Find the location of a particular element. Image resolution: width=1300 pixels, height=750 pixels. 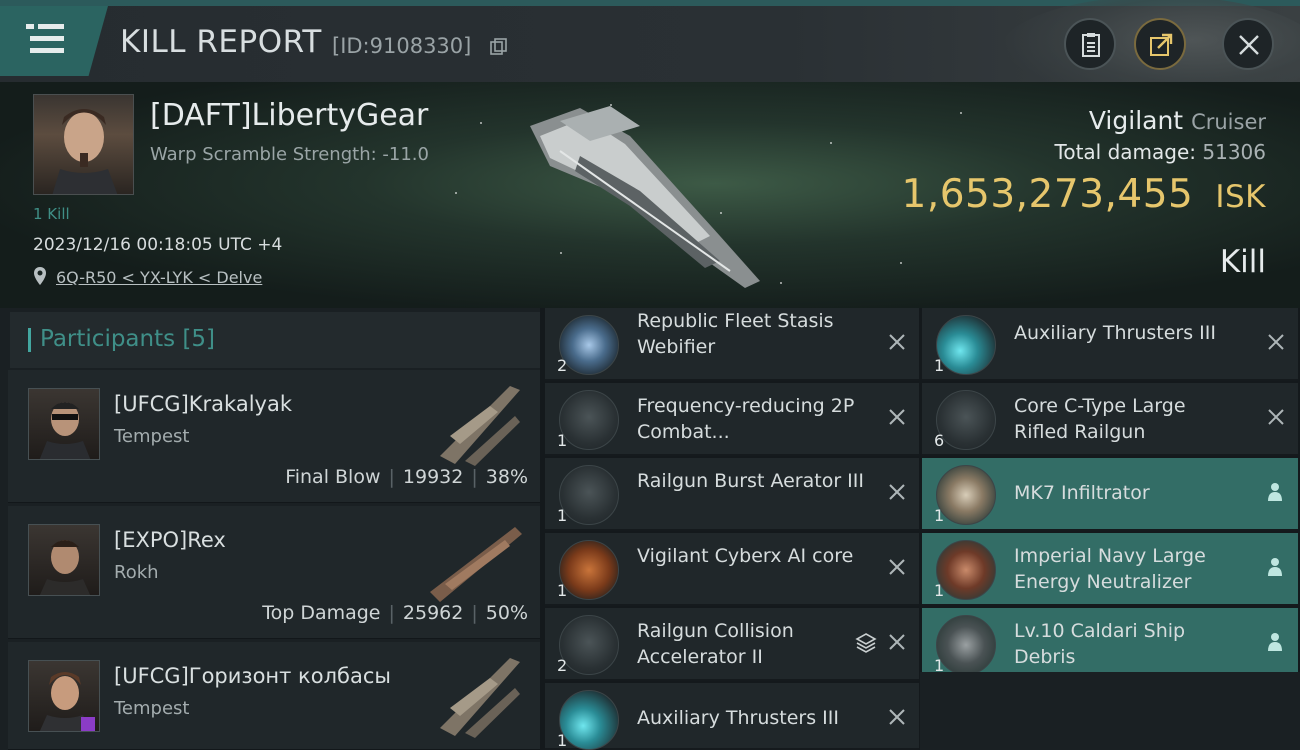

item-name: Imperial Navy Large Energy Neutralizer is located at coordinates (1110, 569).